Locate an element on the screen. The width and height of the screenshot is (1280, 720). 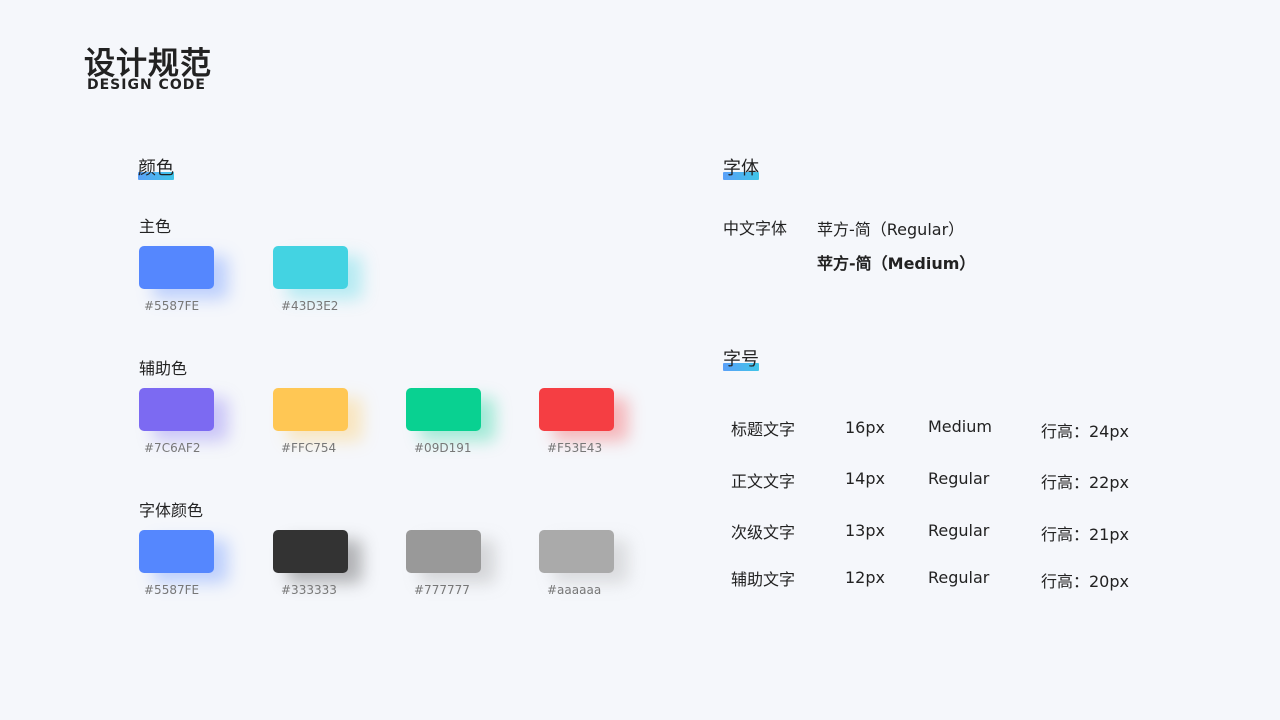
font-sample-regular: 苹方-简（Regular） is located at coordinates (891, 229).